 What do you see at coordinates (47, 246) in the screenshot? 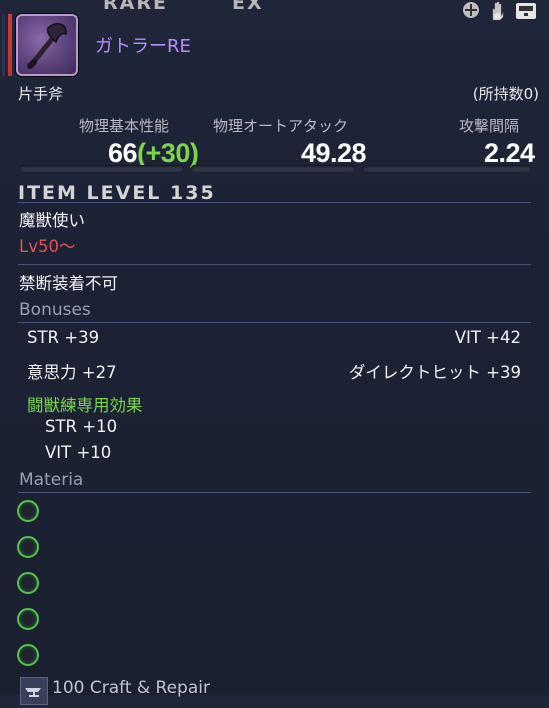
I see `level-requirement: Lv50〜` at bounding box center [47, 246].